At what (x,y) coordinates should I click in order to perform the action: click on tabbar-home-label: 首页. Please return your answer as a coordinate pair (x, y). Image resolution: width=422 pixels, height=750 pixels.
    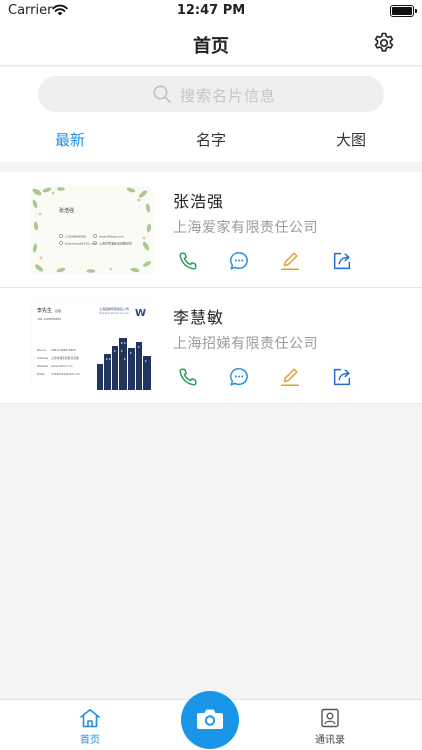
    Looking at the image, I should click on (90, 740).